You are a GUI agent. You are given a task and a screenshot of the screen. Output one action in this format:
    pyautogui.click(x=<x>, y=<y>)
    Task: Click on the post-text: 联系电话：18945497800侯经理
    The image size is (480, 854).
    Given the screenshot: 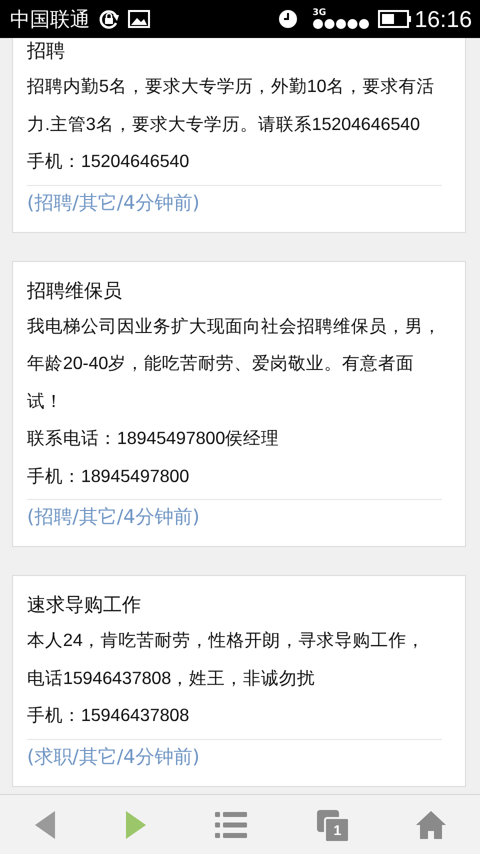 What is the action you would take?
    pyautogui.click(x=153, y=438)
    